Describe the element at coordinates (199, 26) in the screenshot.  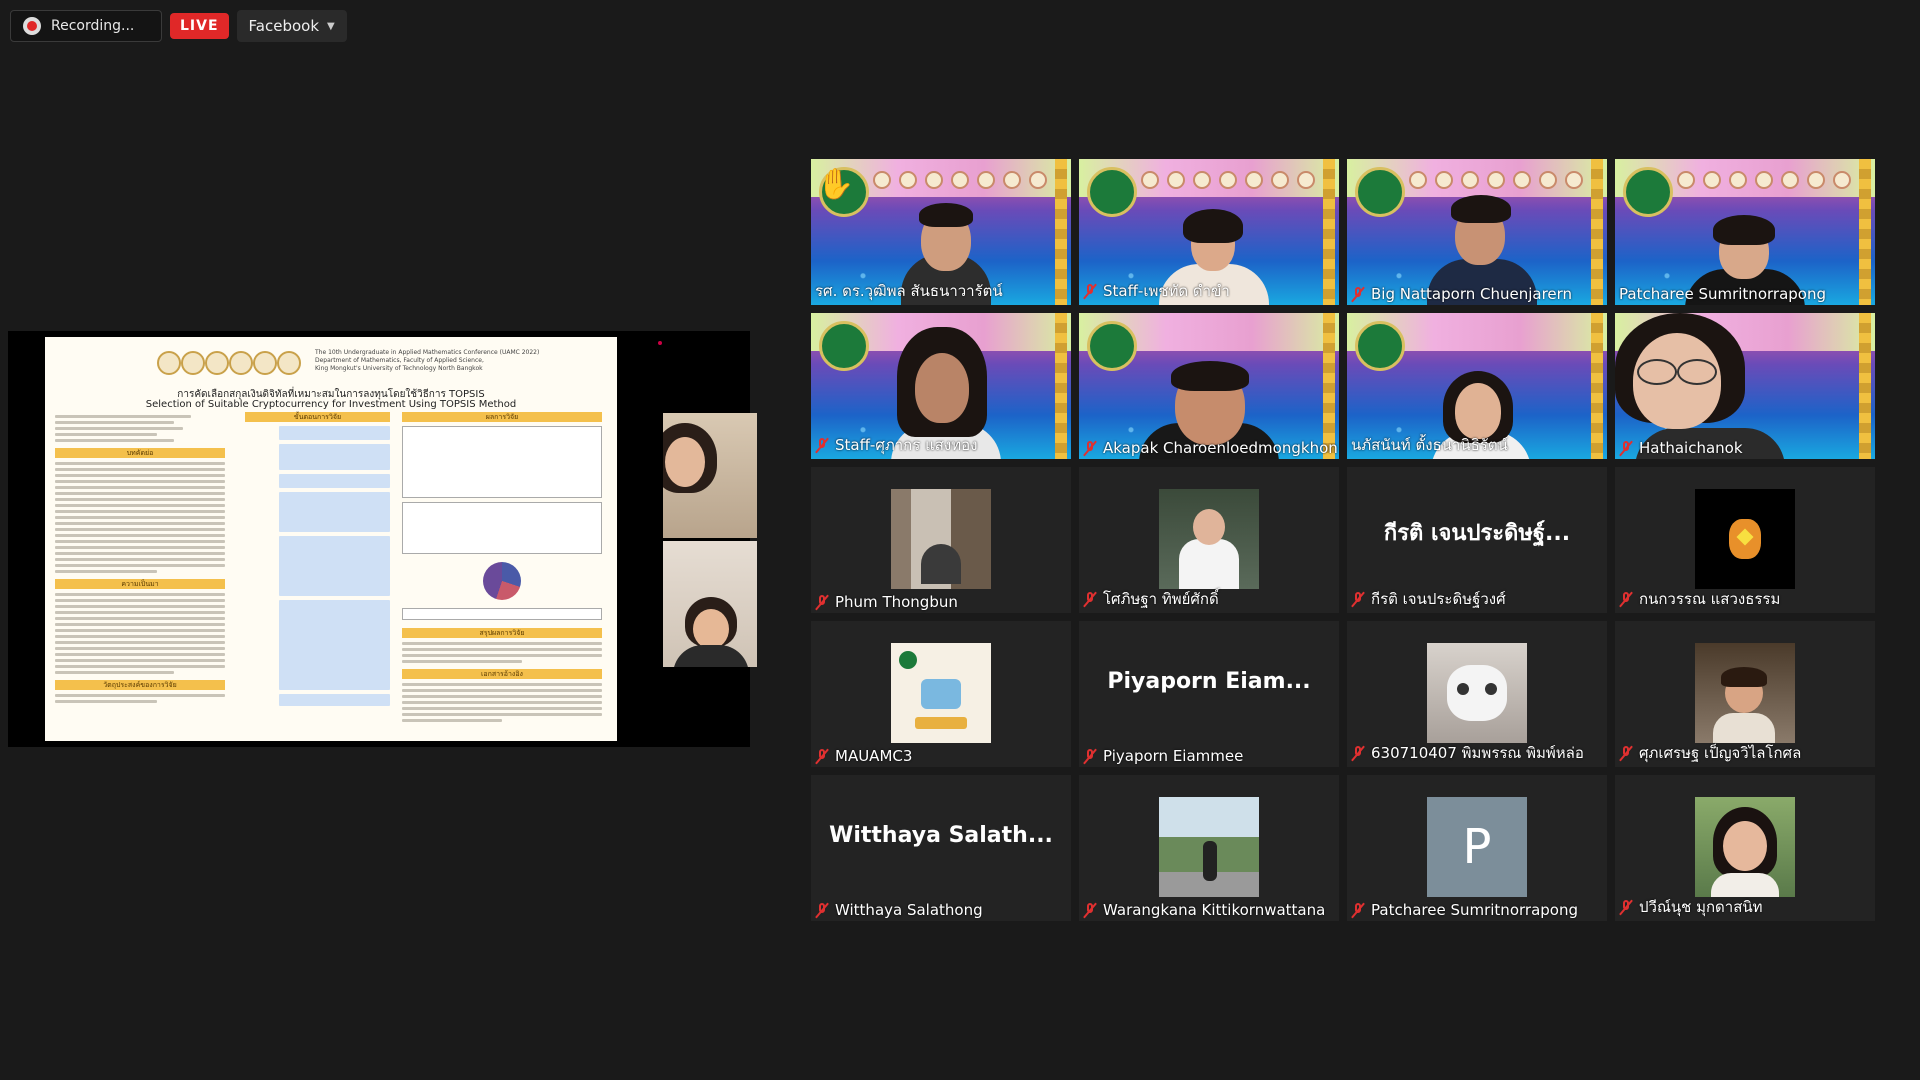
I see `live-button: LIVE` at that location.